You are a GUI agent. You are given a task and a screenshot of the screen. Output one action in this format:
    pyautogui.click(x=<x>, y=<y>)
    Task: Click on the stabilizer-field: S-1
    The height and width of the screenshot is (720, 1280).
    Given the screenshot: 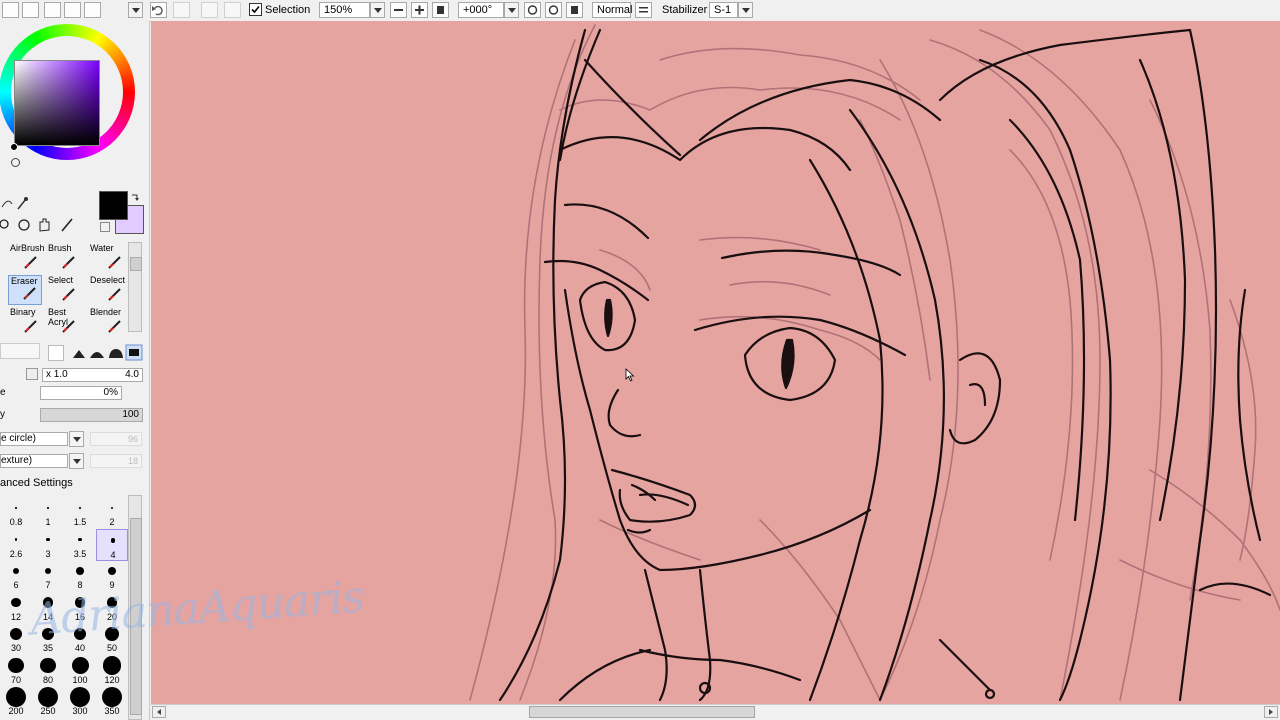 What is the action you would take?
    pyautogui.click(x=723, y=10)
    